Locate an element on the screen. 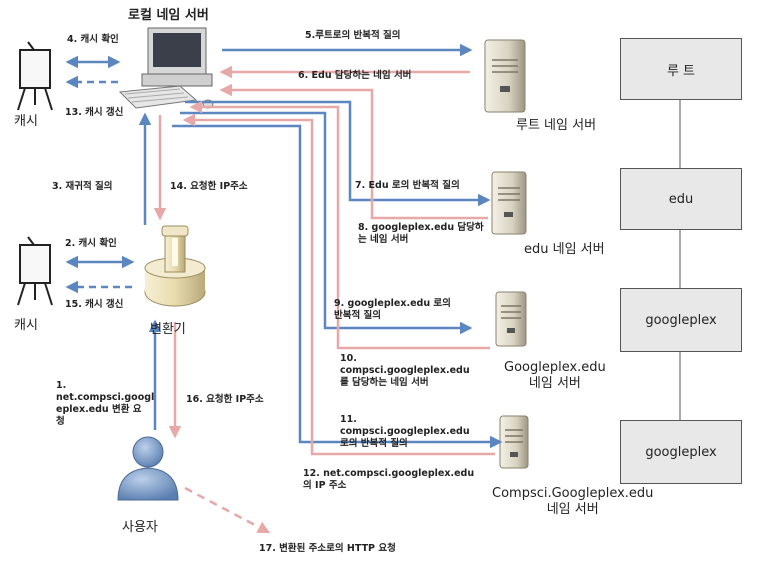  edu-server-label: edu 네임 서버 is located at coordinates (564, 249).